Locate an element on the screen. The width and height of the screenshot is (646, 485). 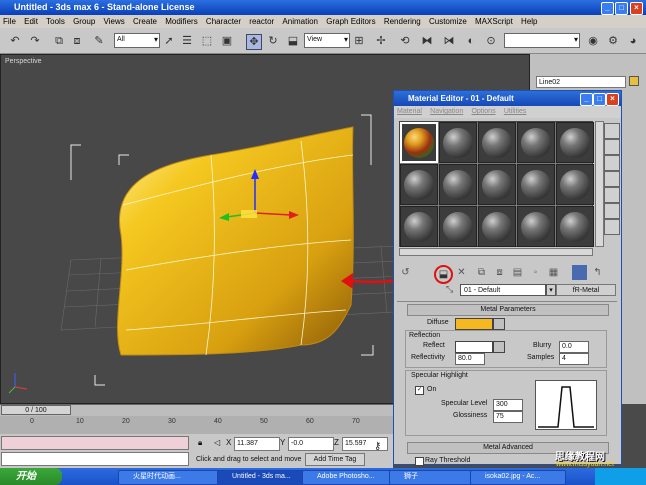
get-material-icon: ↺ is located at coordinates (405, 272).